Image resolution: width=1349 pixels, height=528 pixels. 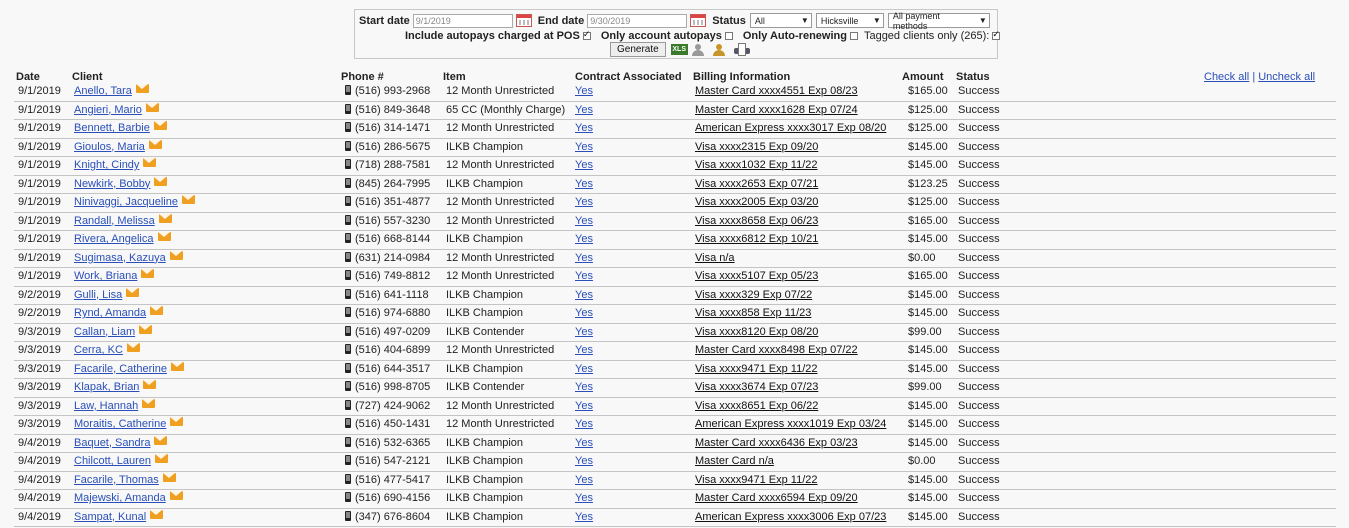 What do you see at coordinates (753, 295) in the screenshot?
I see `billing-link: Visa xxxx329 Exp 07/22` at bounding box center [753, 295].